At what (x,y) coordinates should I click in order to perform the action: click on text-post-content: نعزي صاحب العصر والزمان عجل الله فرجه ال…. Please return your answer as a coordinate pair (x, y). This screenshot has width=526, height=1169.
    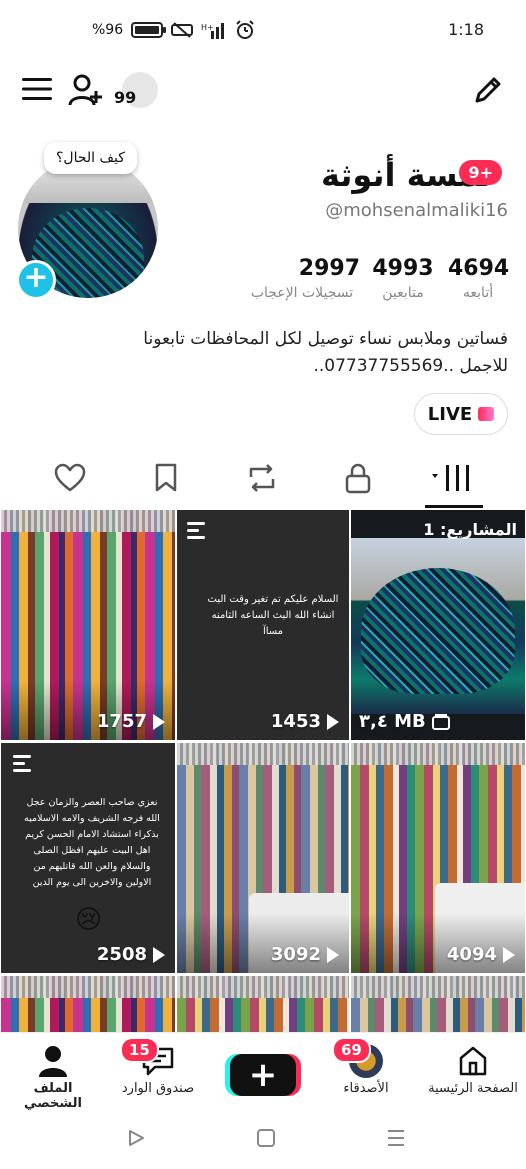
    Looking at the image, I should click on (92, 842).